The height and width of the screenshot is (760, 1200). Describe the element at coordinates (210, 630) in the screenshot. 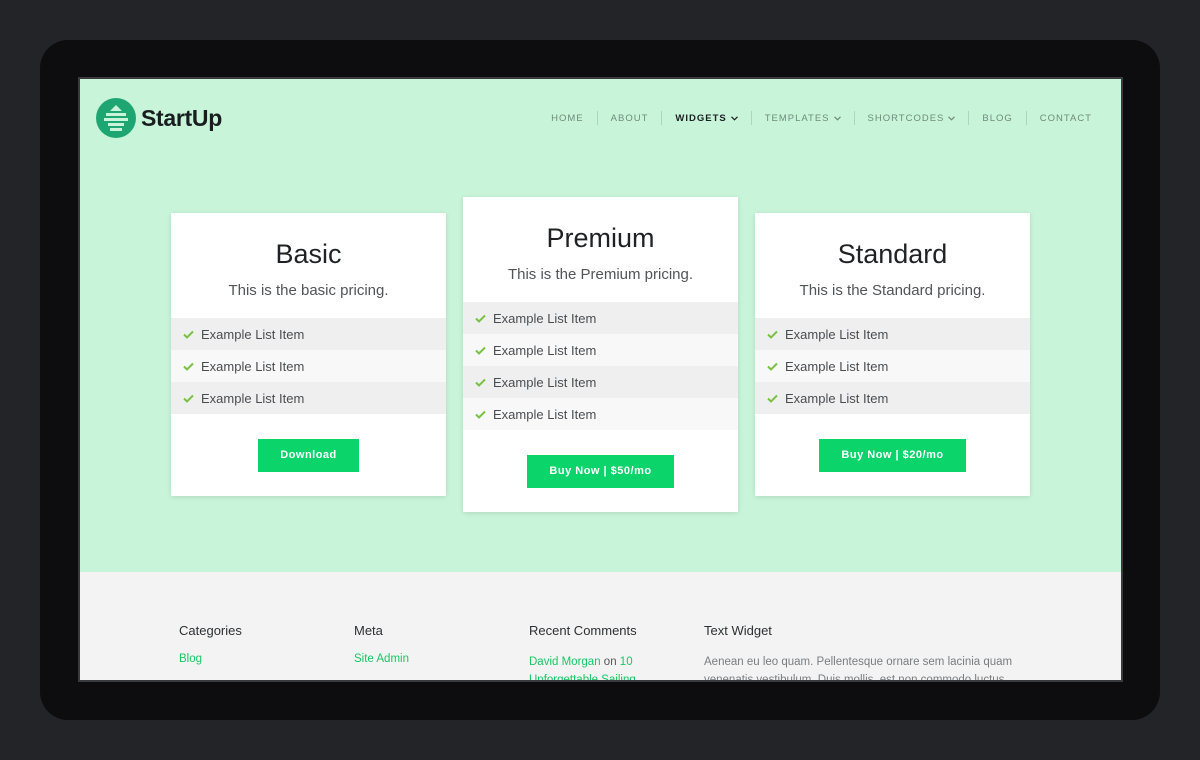

I see `widget-title: Categories` at that location.